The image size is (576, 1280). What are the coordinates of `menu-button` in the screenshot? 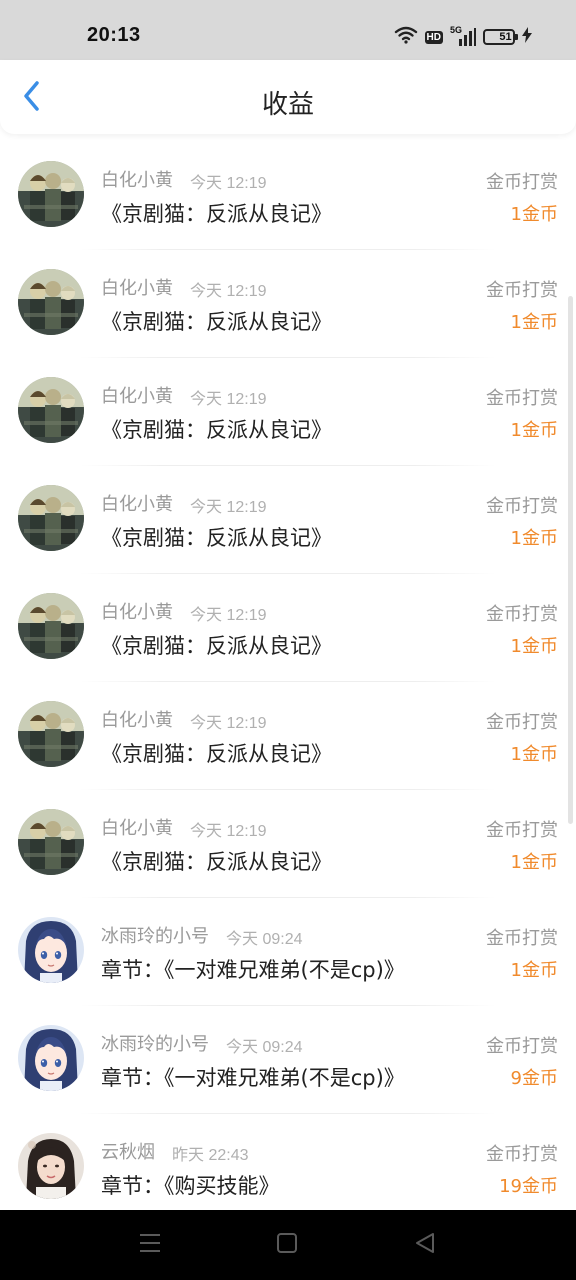 It's located at (150, 1245).